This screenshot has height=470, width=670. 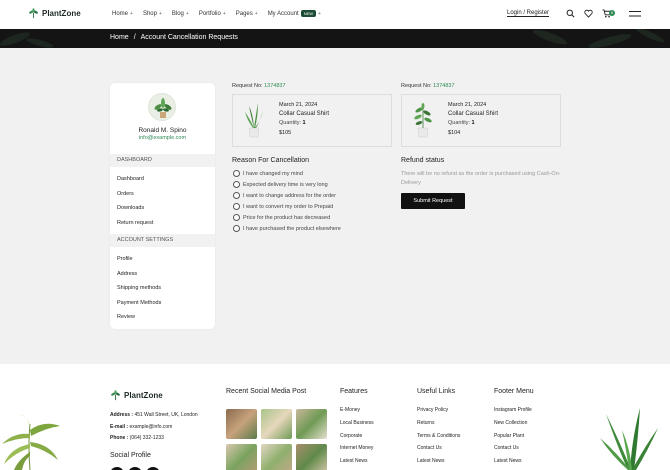 I want to click on nav-pages: Pages +, so click(x=247, y=13).